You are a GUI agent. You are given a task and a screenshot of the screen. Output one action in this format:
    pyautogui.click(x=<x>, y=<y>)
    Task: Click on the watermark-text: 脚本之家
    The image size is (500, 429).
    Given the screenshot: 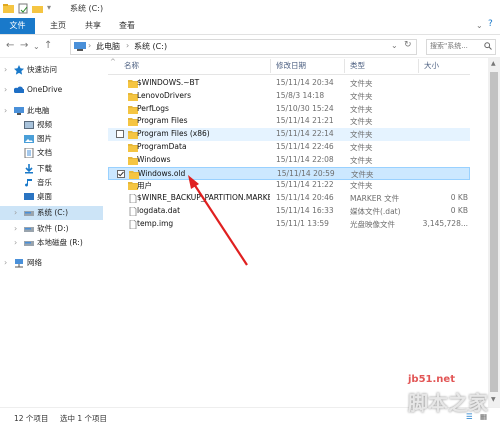 What is the action you would take?
    pyautogui.click(x=448, y=403)
    